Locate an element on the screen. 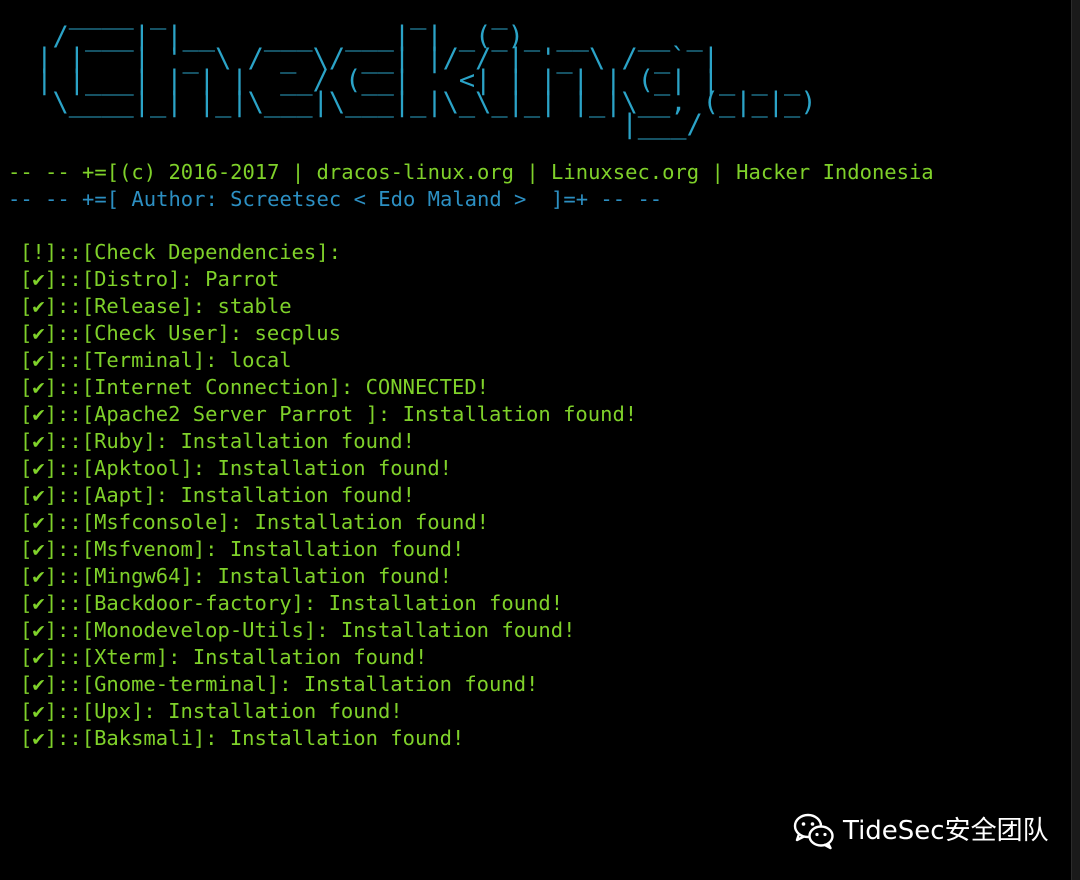  check-label: Monodevelop-Utils is located at coordinates (199, 630).